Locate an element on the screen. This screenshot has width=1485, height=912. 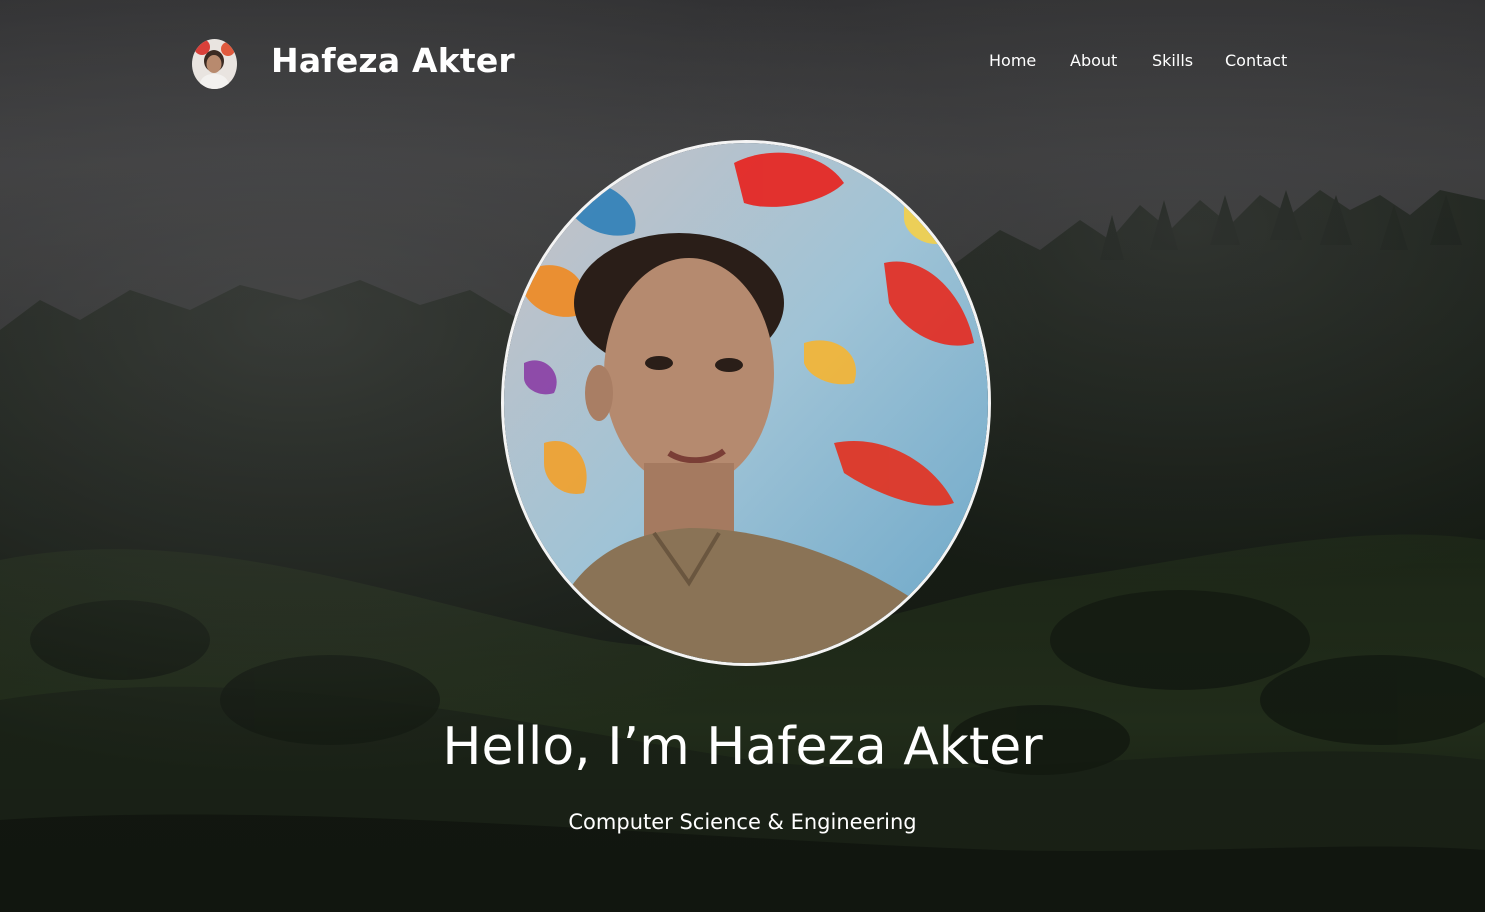
nav-skills-link: Skills is located at coordinates (1172, 61).